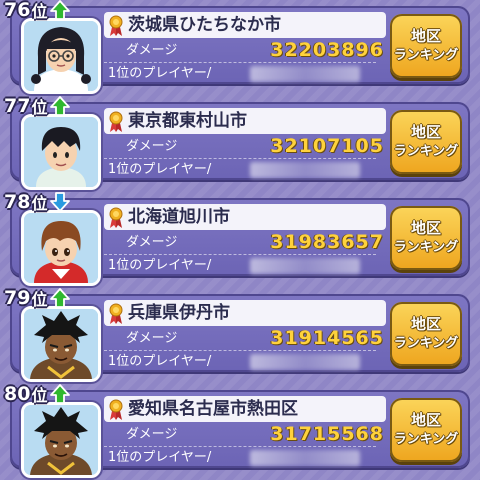 The image size is (480, 480). Describe the element at coordinates (327, 242) in the screenshot. I see `damage-value: 31983657` at that location.